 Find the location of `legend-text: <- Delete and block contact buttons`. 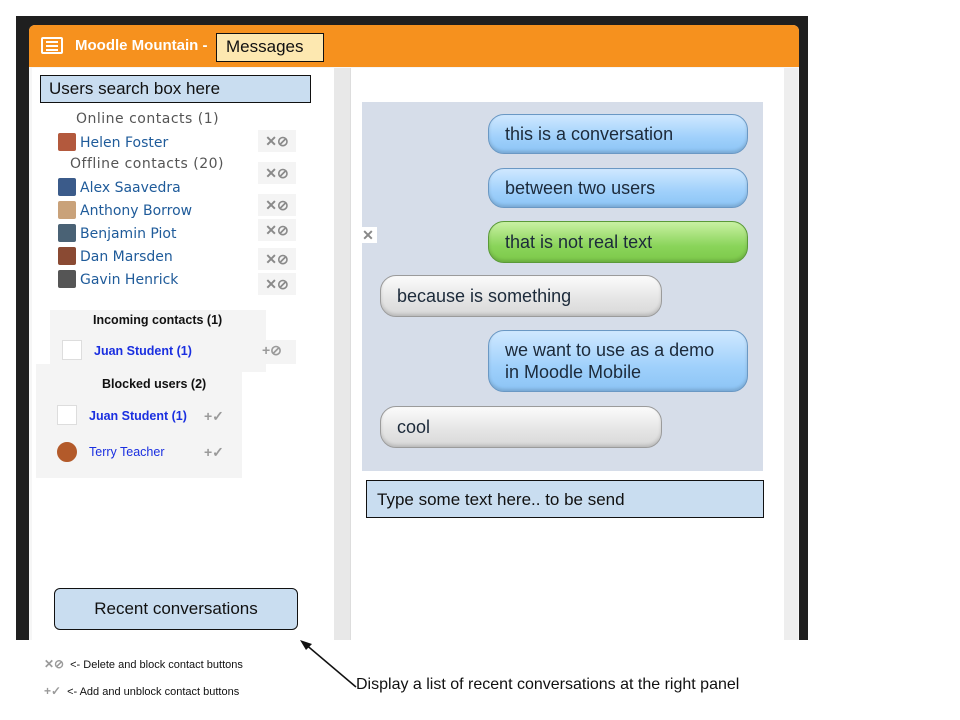

legend-text: <- Delete and block contact buttons is located at coordinates (156, 665).